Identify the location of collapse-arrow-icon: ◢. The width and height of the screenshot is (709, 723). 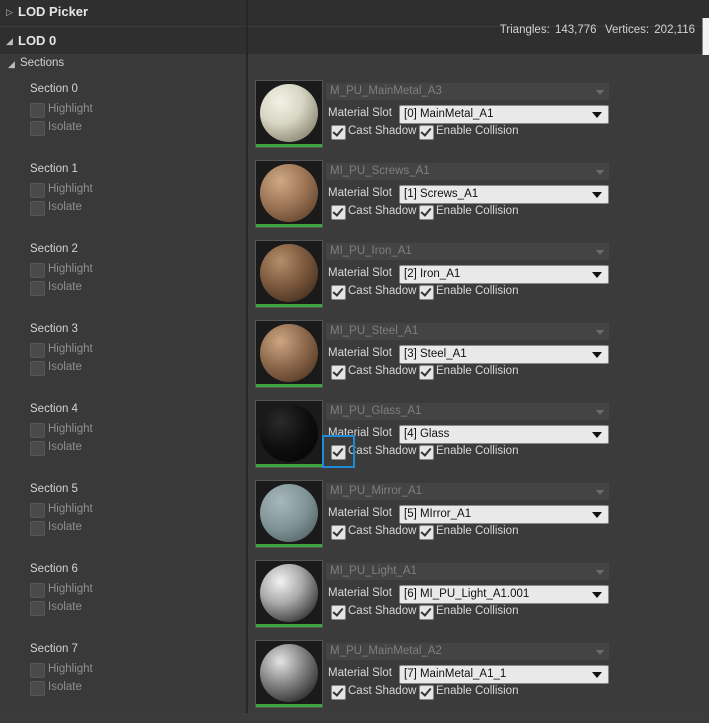
(9, 41).